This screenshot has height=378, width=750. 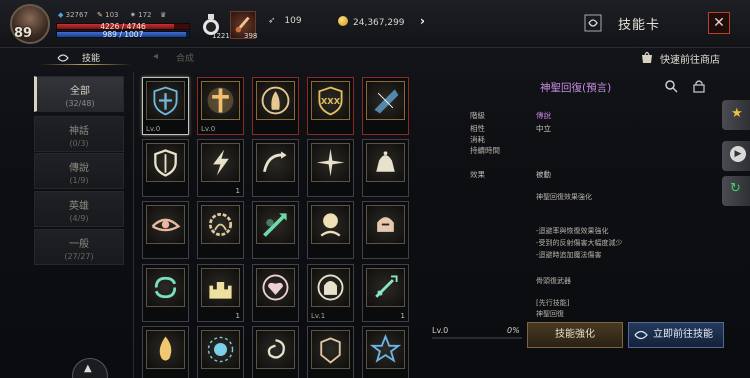 What do you see at coordinates (23, 33) in the screenshot?
I see `player-level: 89` at bounding box center [23, 33].